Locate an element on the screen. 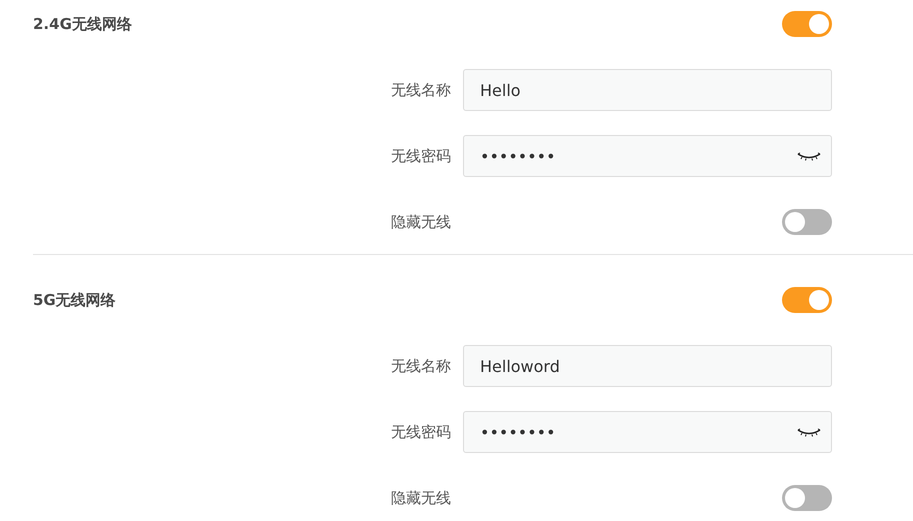  section-title: 5G无线网络 is located at coordinates (74, 300).